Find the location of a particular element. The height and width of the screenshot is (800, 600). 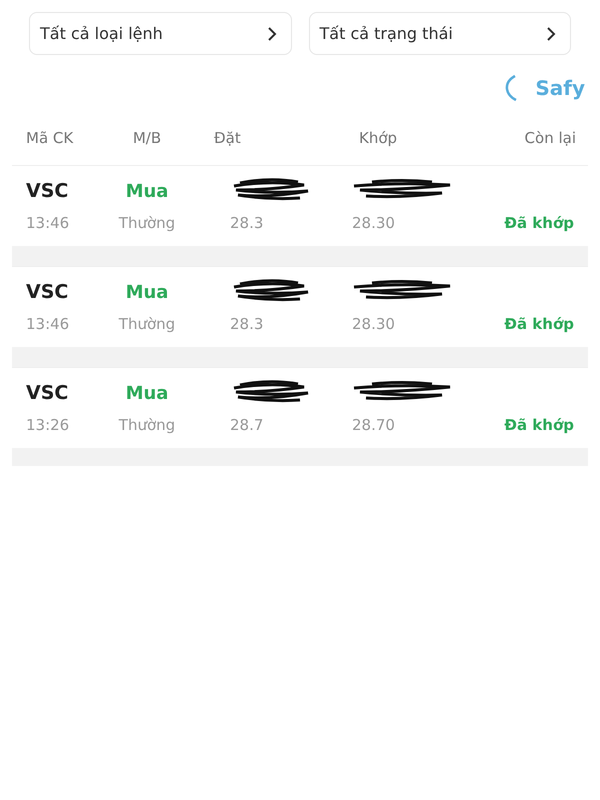

brand-logo: Safy is located at coordinates (560, 88).